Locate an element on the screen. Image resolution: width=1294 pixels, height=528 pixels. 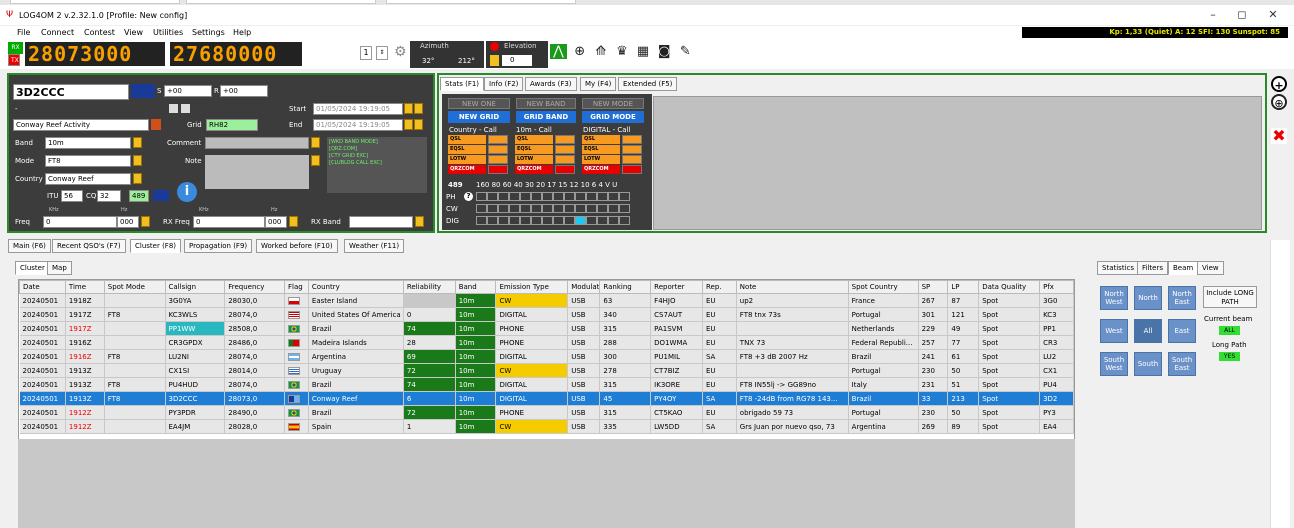
tab-cluster-list: Cluster is located at coordinates (32, 268).